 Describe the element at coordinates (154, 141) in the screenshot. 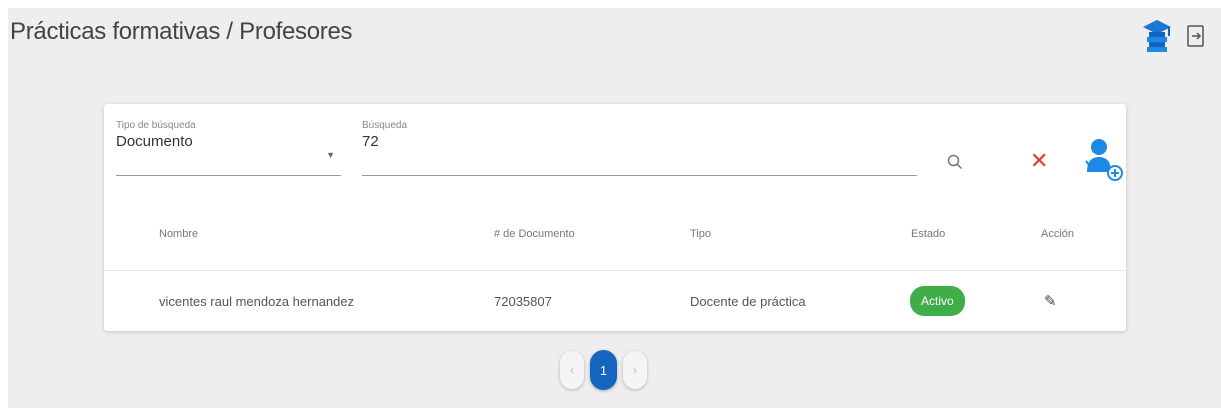

I see `search-type-value: Documento` at that location.